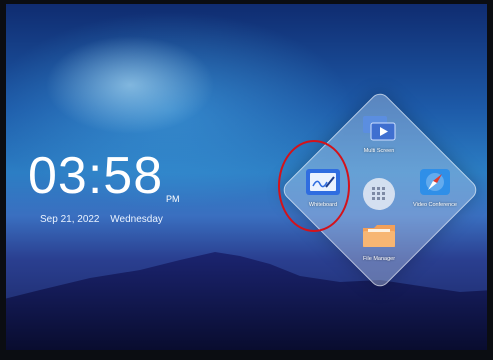 The image size is (493, 360). What do you see at coordinates (314, 186) in the screenshot?
I see `highlight-circle-annotation` at bounding box center [314, 186].